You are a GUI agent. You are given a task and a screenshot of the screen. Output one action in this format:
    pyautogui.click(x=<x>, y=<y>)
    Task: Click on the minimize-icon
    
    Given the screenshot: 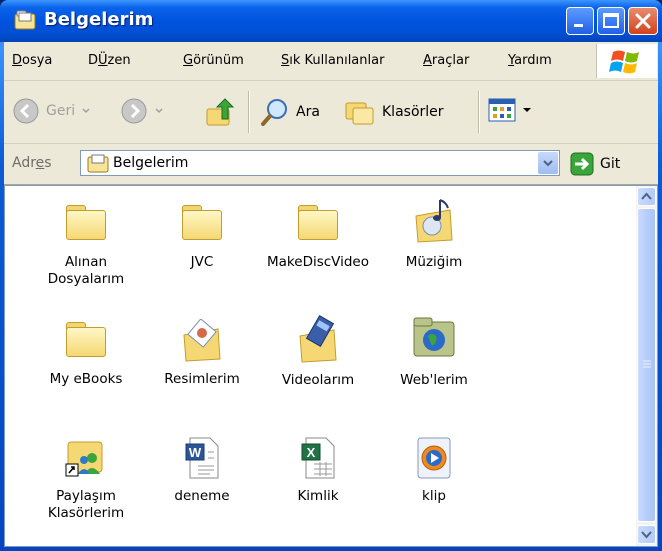 What is the action you would take?
    pyautogui.click(x=578, y=25)
    